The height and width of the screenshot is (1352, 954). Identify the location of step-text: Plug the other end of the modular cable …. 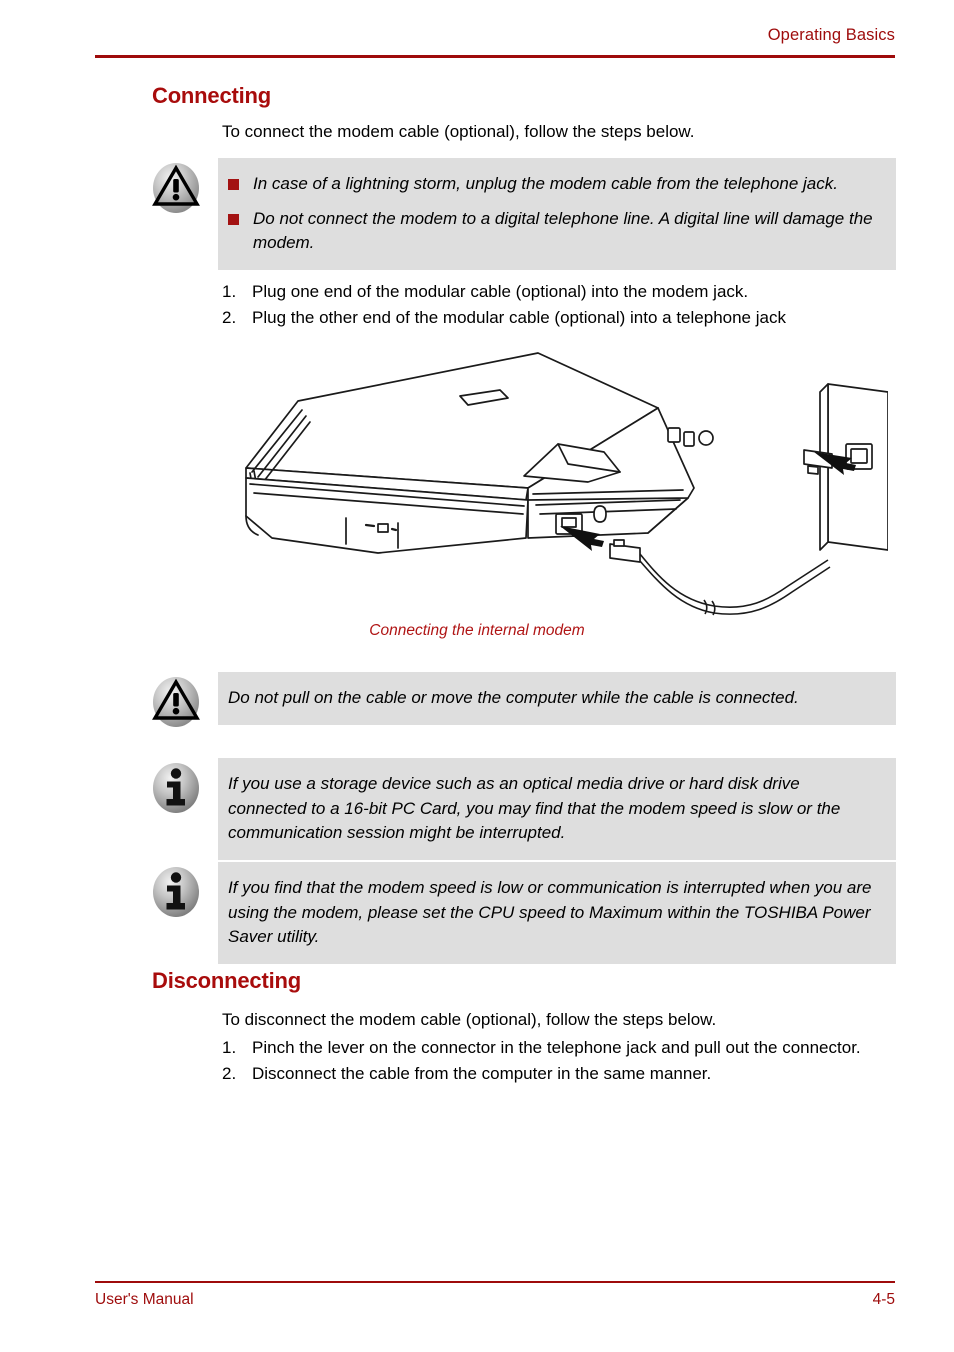
(519, 317).